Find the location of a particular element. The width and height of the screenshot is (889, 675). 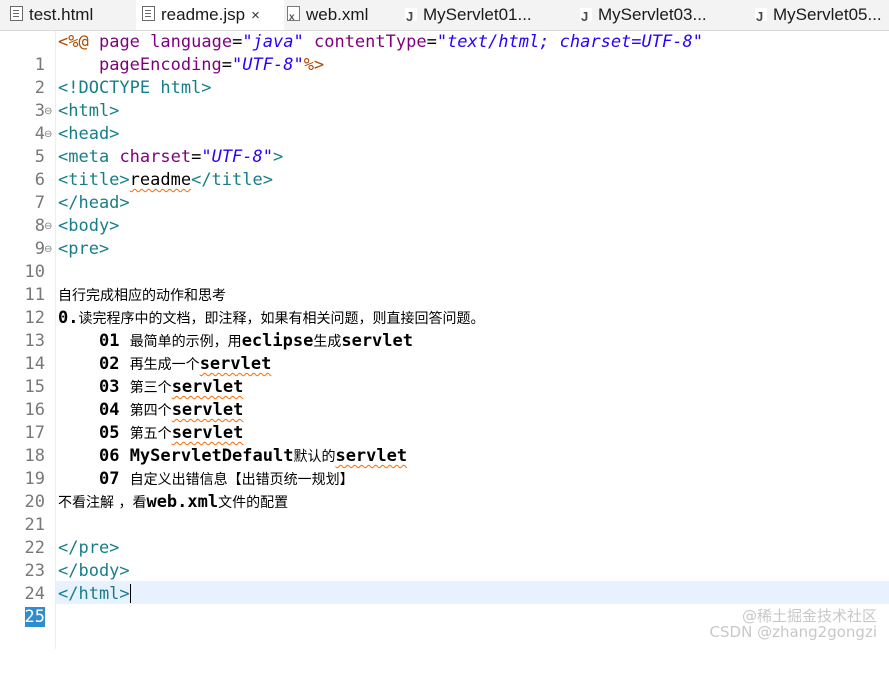

line-content: 02 再生成一个servlet is located at coordinates (185, 364).